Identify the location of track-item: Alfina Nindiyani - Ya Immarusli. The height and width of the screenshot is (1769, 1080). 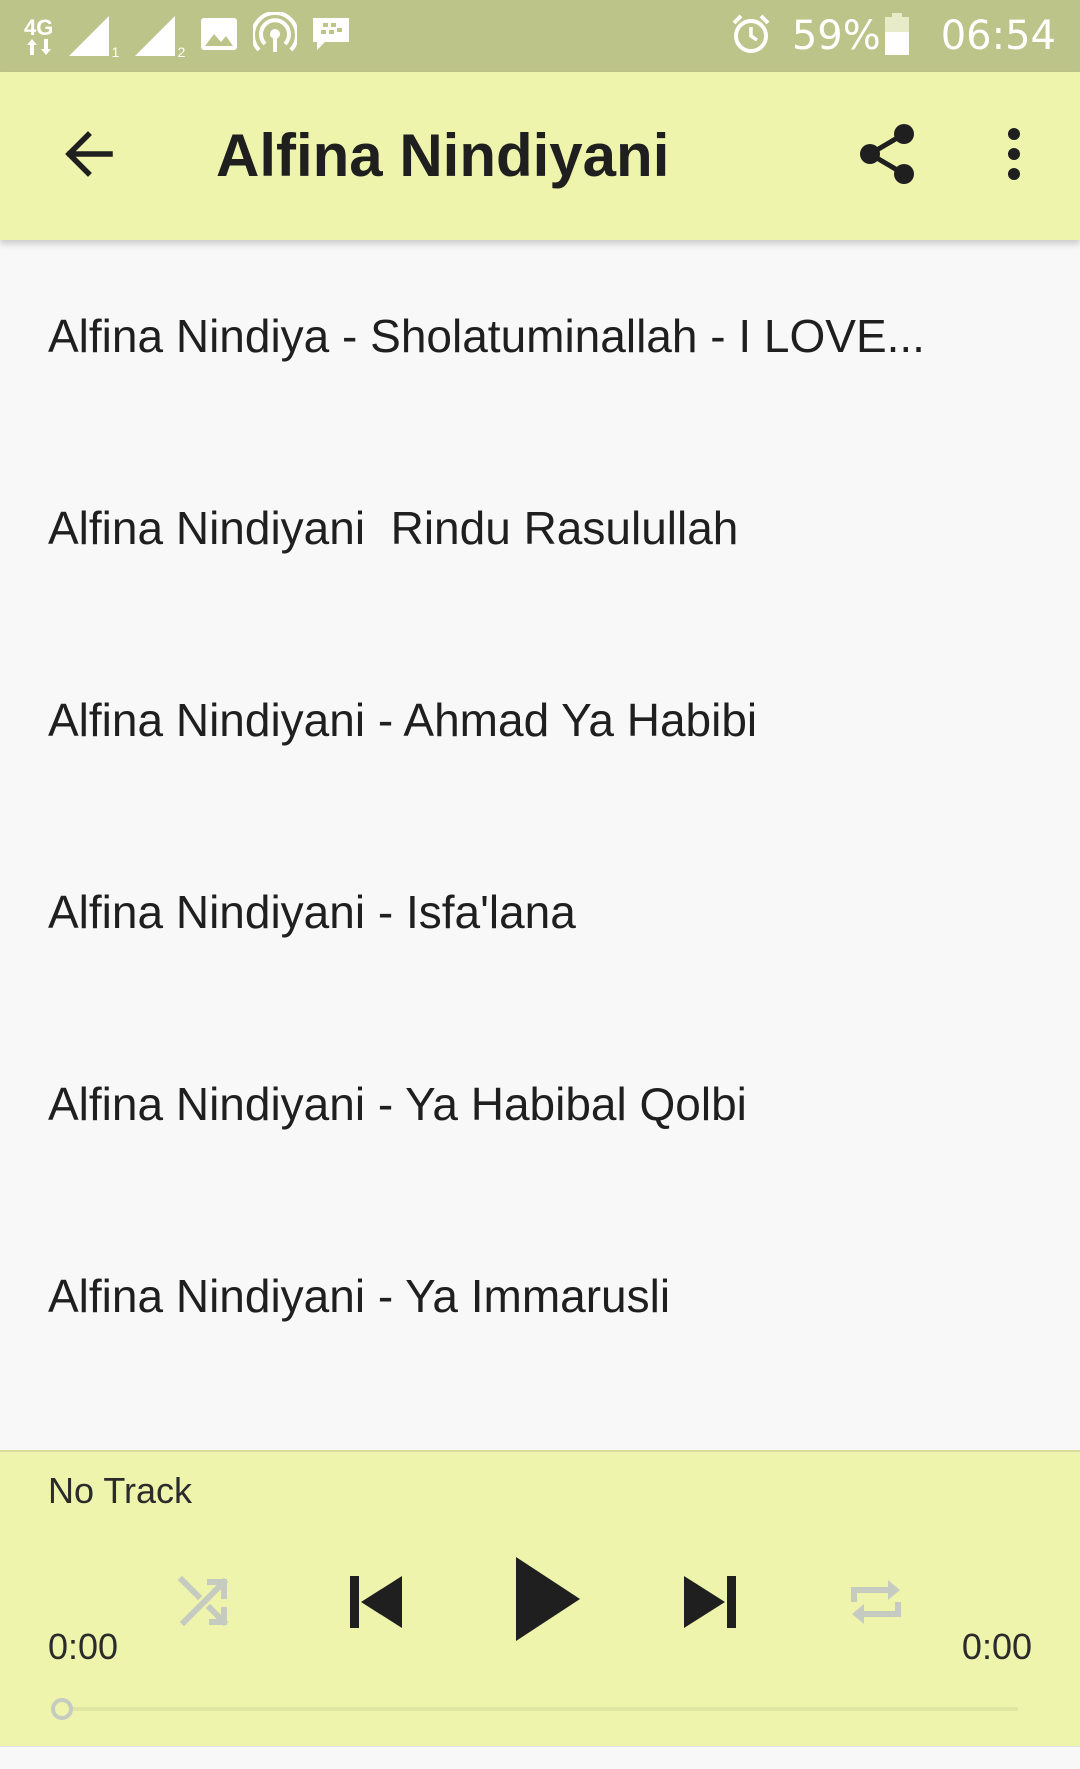
(540, 1296).